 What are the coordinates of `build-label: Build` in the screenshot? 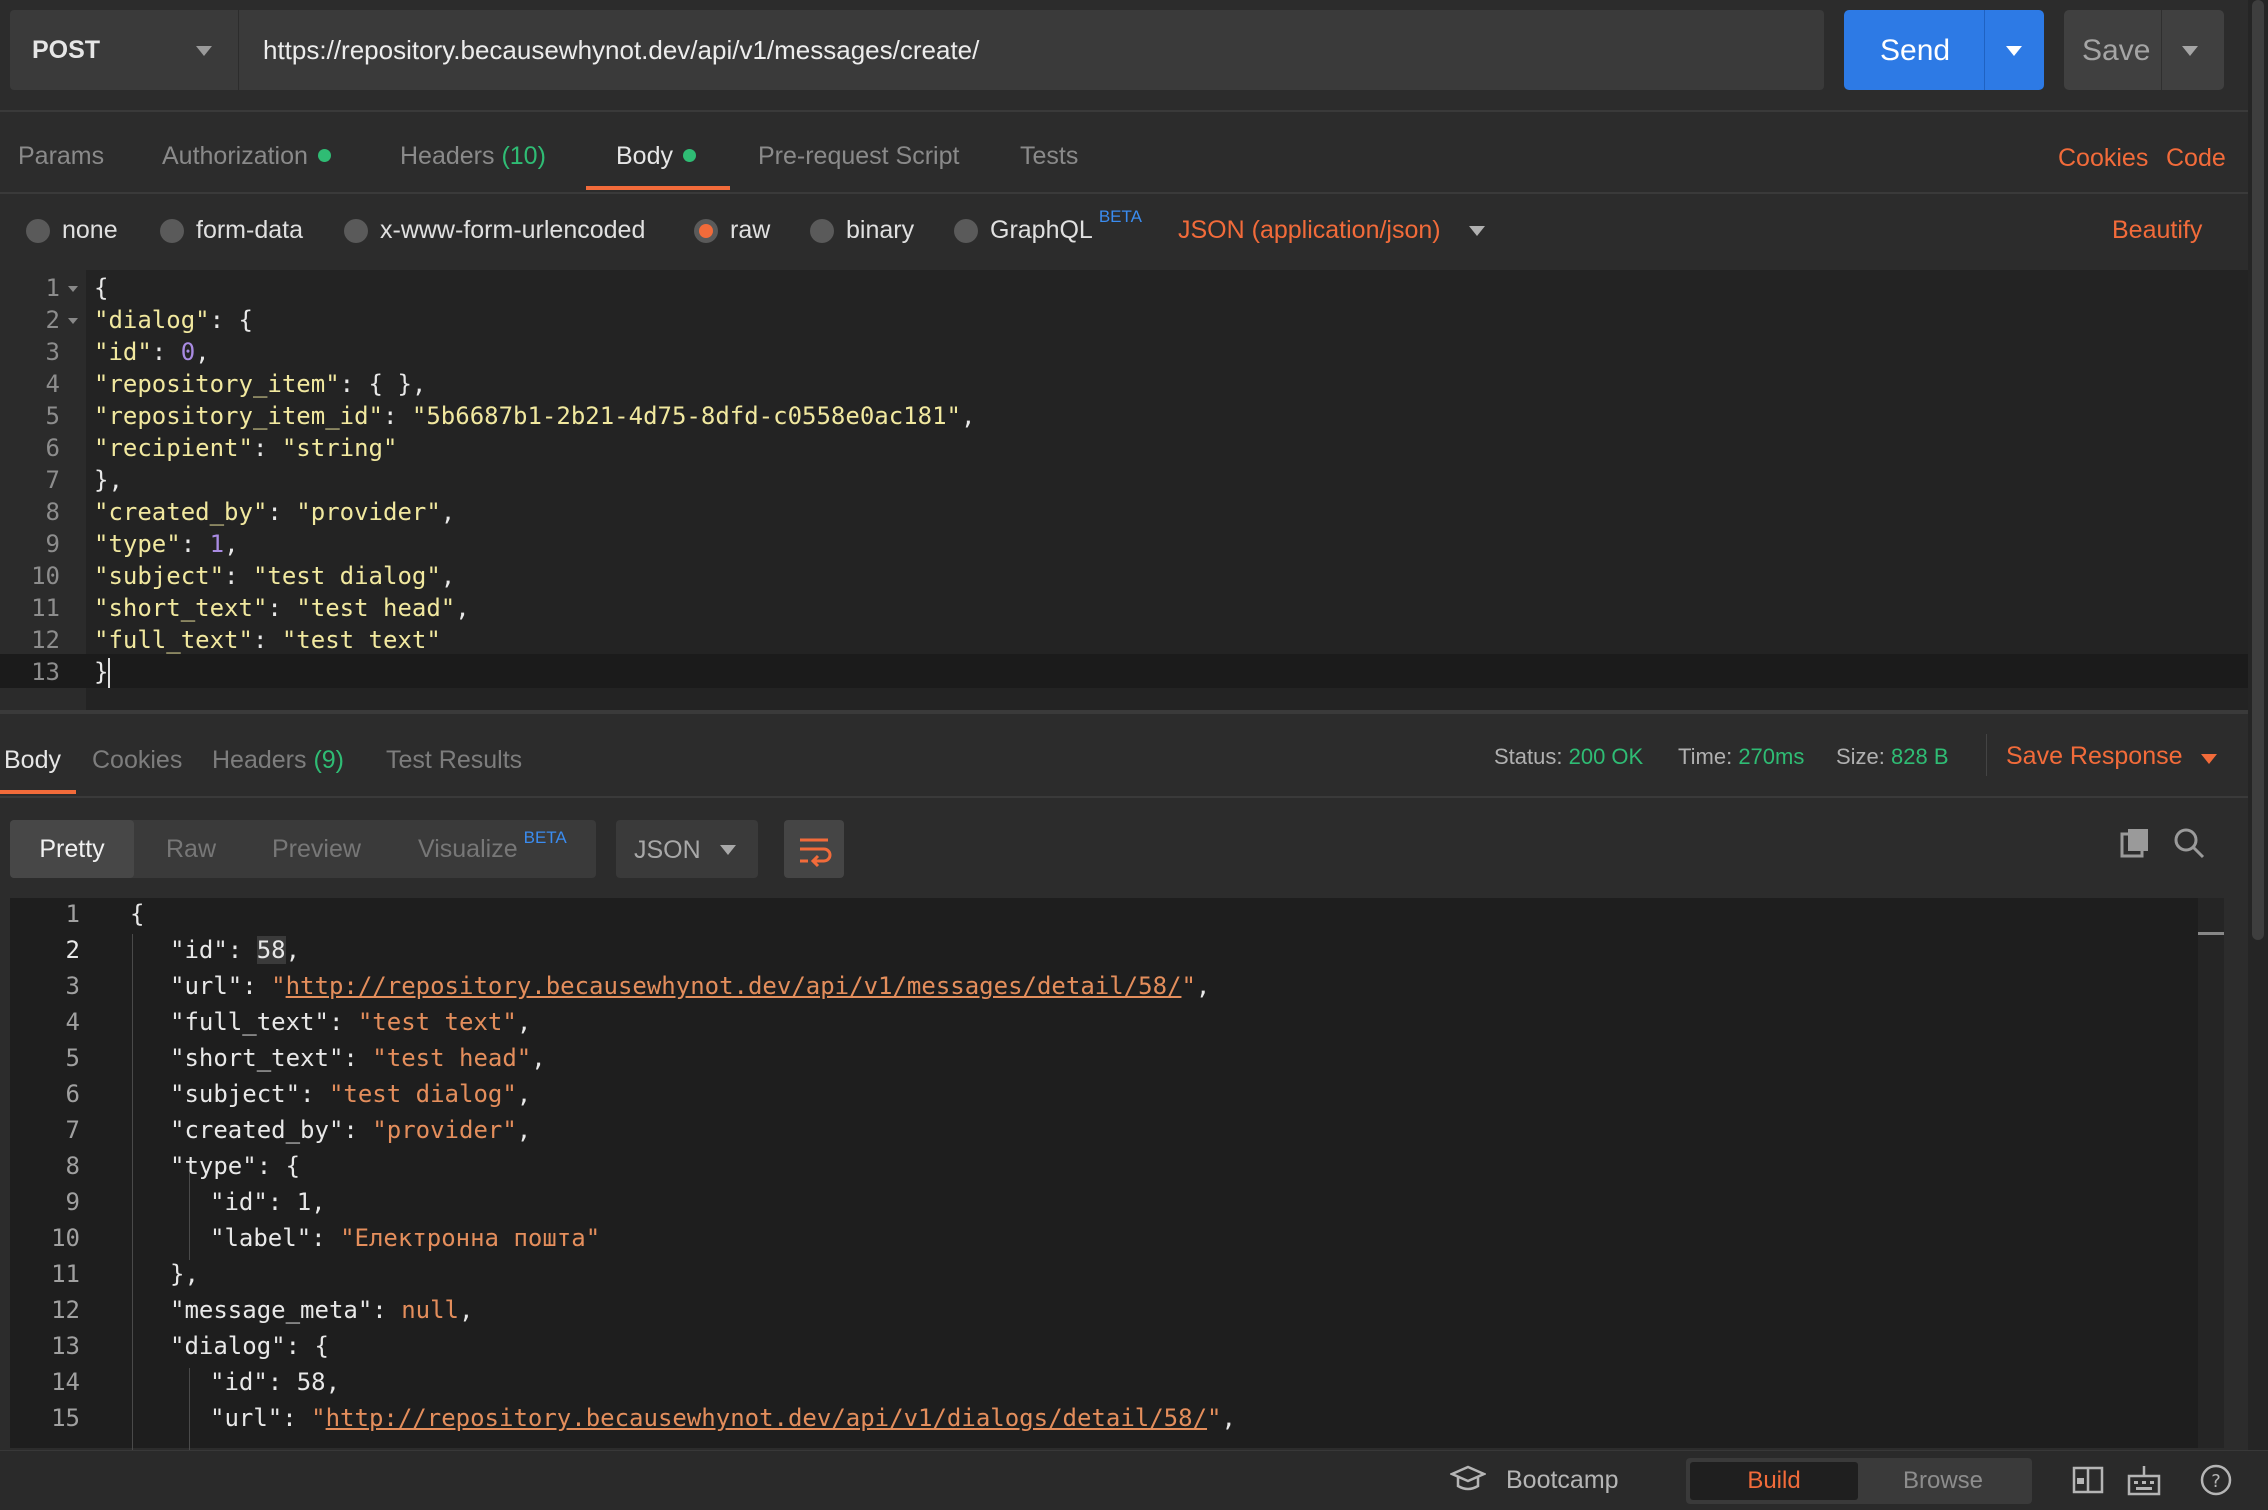 It's located at (1774, 1480).